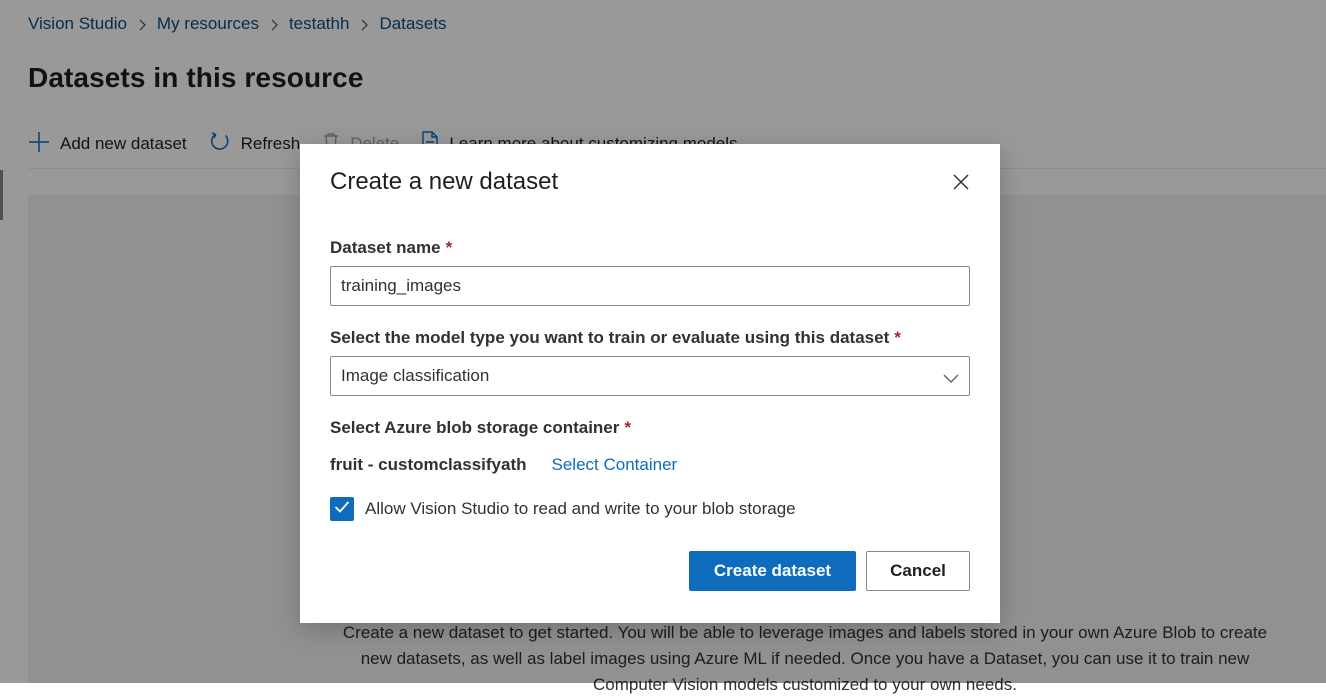 This screenshot has height=698, width=1326. Describe the element at coordinates (475, 427) in the screenshot. I see `container-label-text: Select Azure blob storage container` at that location.